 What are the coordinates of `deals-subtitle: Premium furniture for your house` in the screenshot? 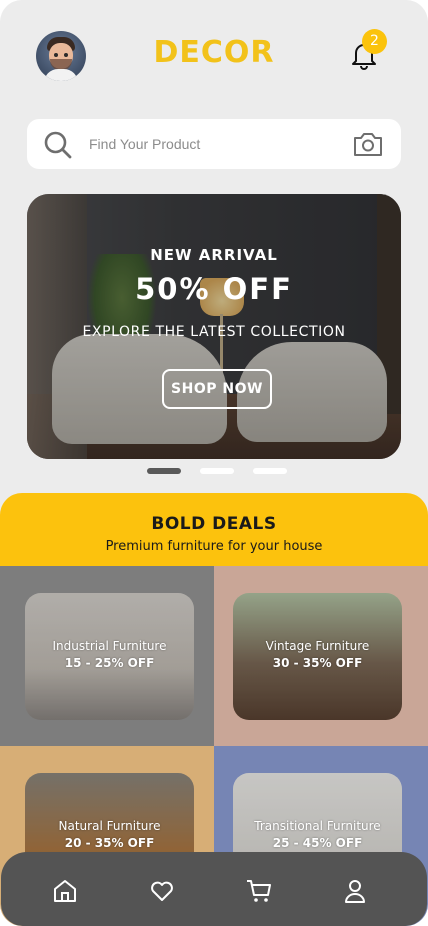 It's located at (214, 546).